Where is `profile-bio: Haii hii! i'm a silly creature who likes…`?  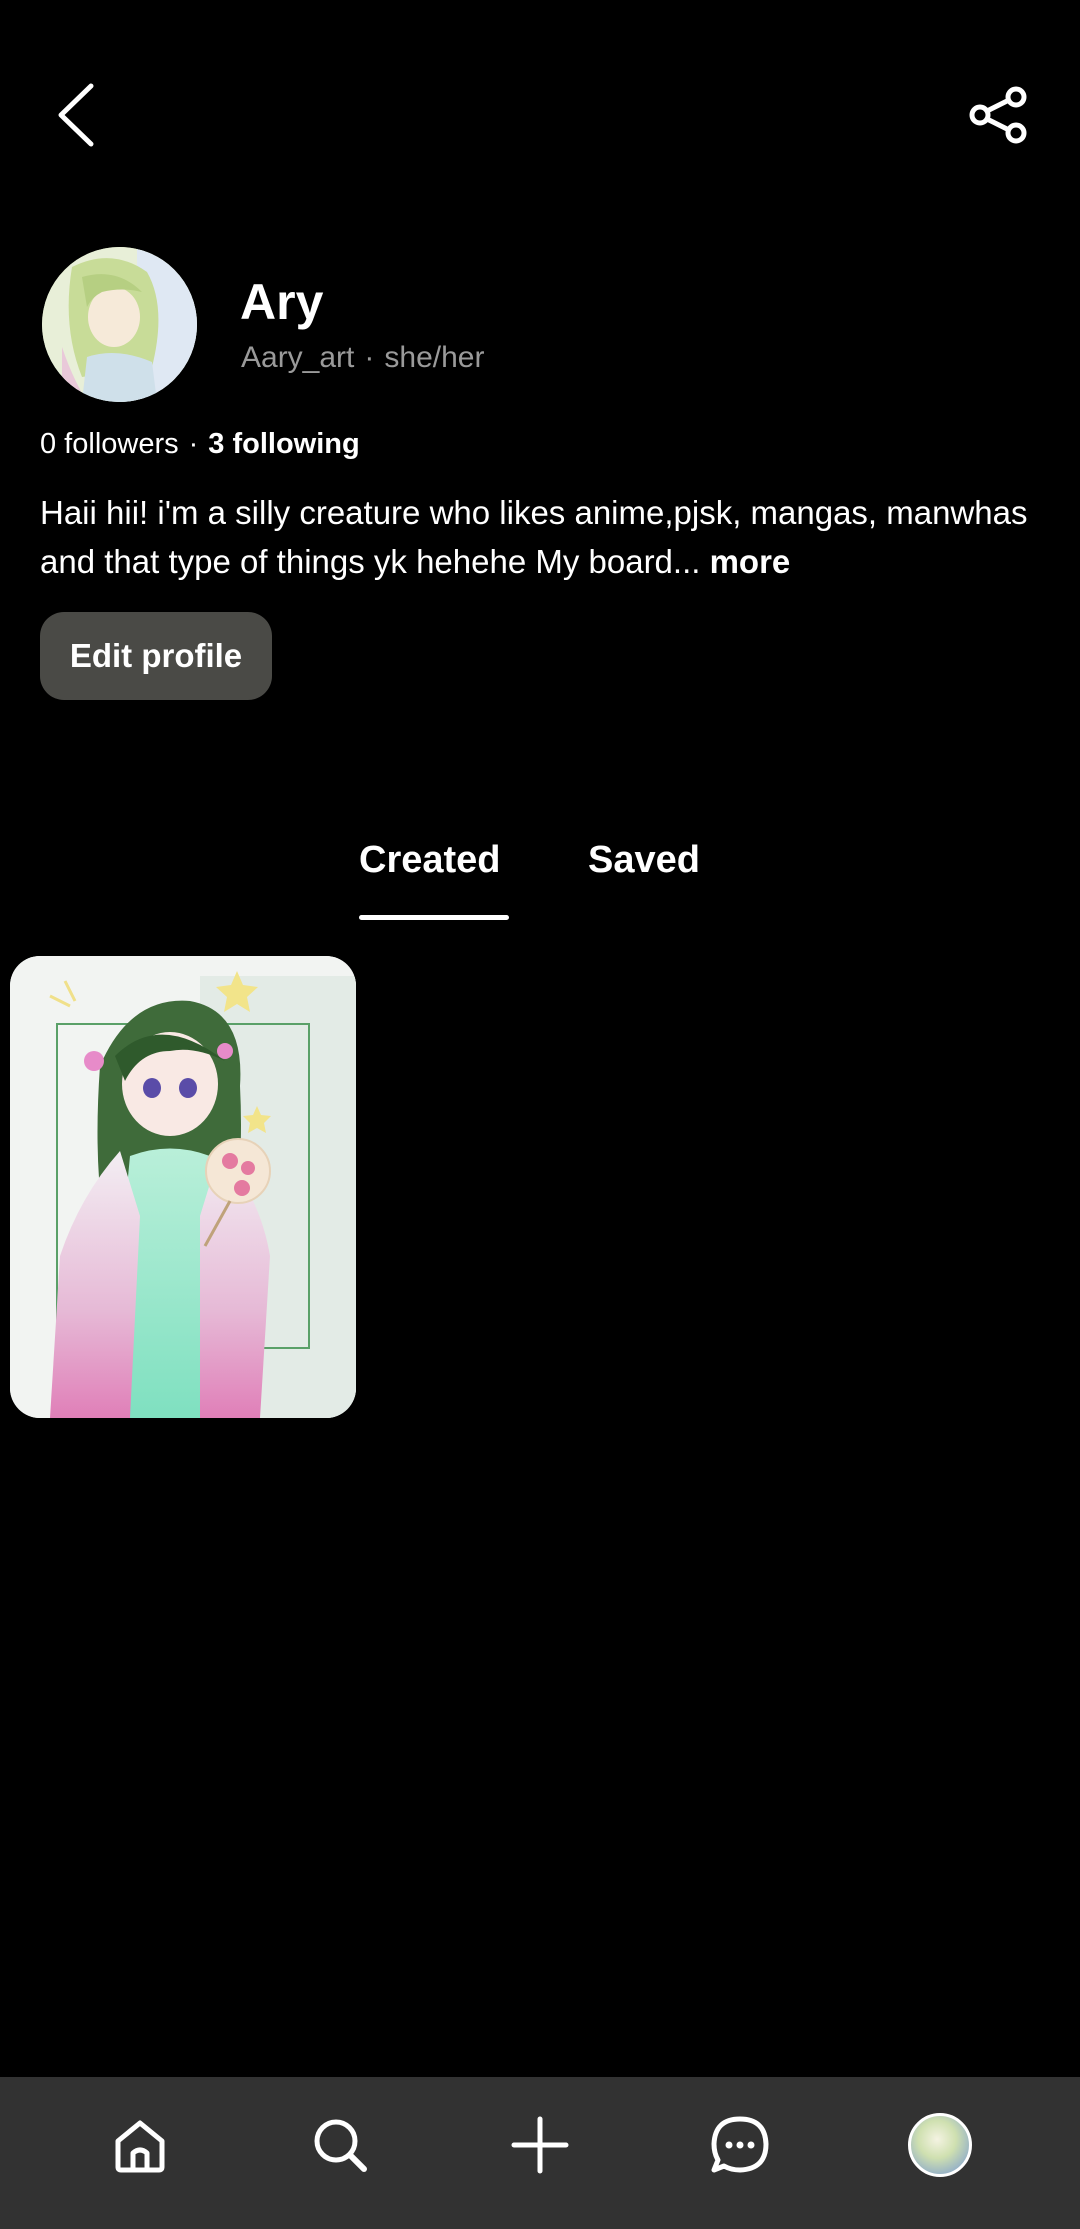
profile-bio: Haii hii! i'm a silly creature who likes… is located at coordinates (545, 537).